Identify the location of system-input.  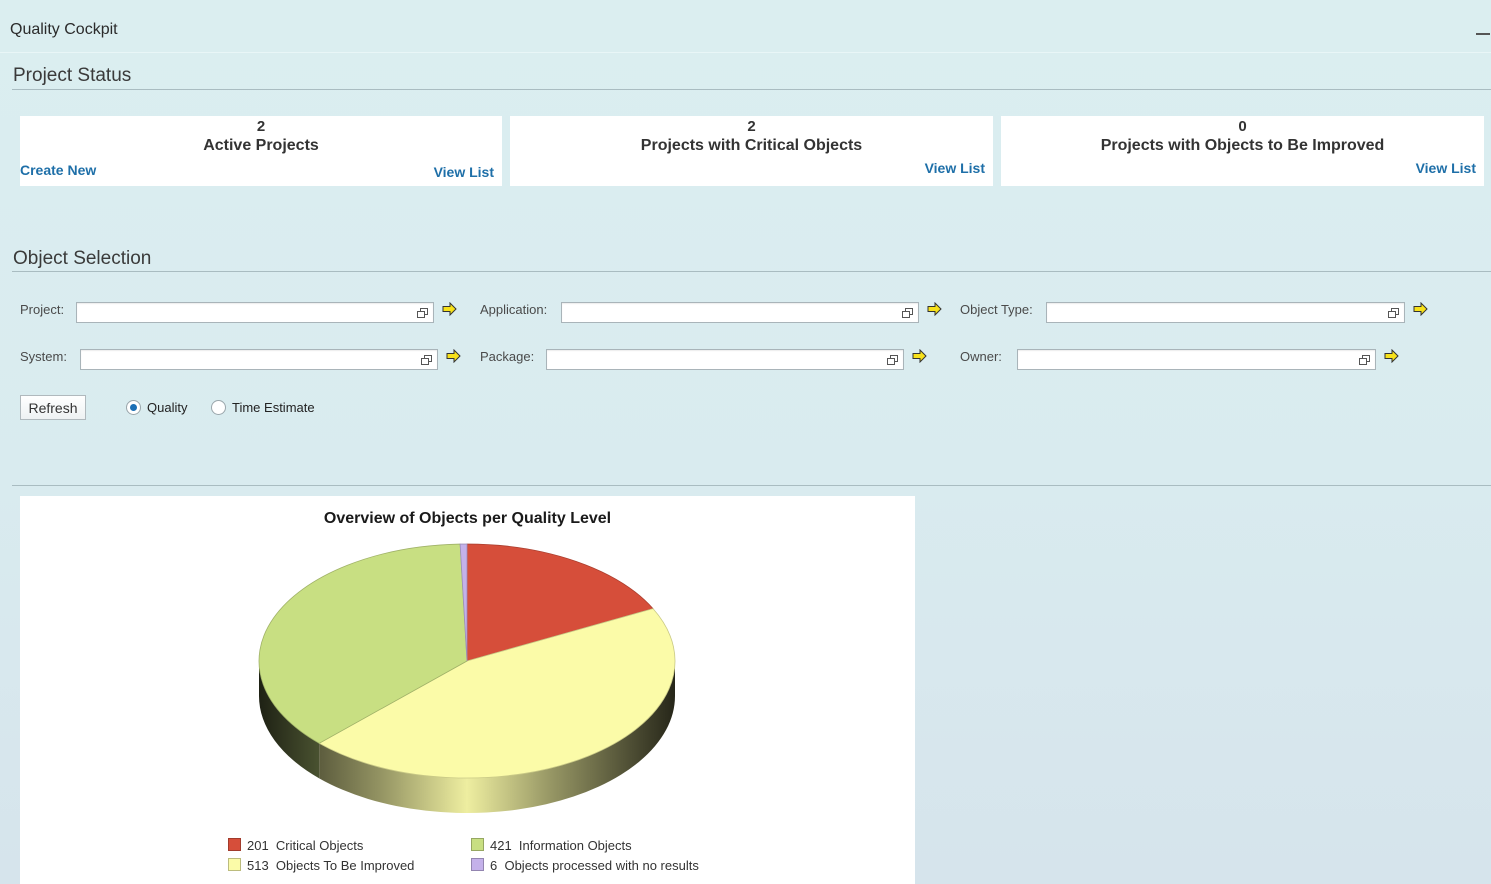
(259, 359).